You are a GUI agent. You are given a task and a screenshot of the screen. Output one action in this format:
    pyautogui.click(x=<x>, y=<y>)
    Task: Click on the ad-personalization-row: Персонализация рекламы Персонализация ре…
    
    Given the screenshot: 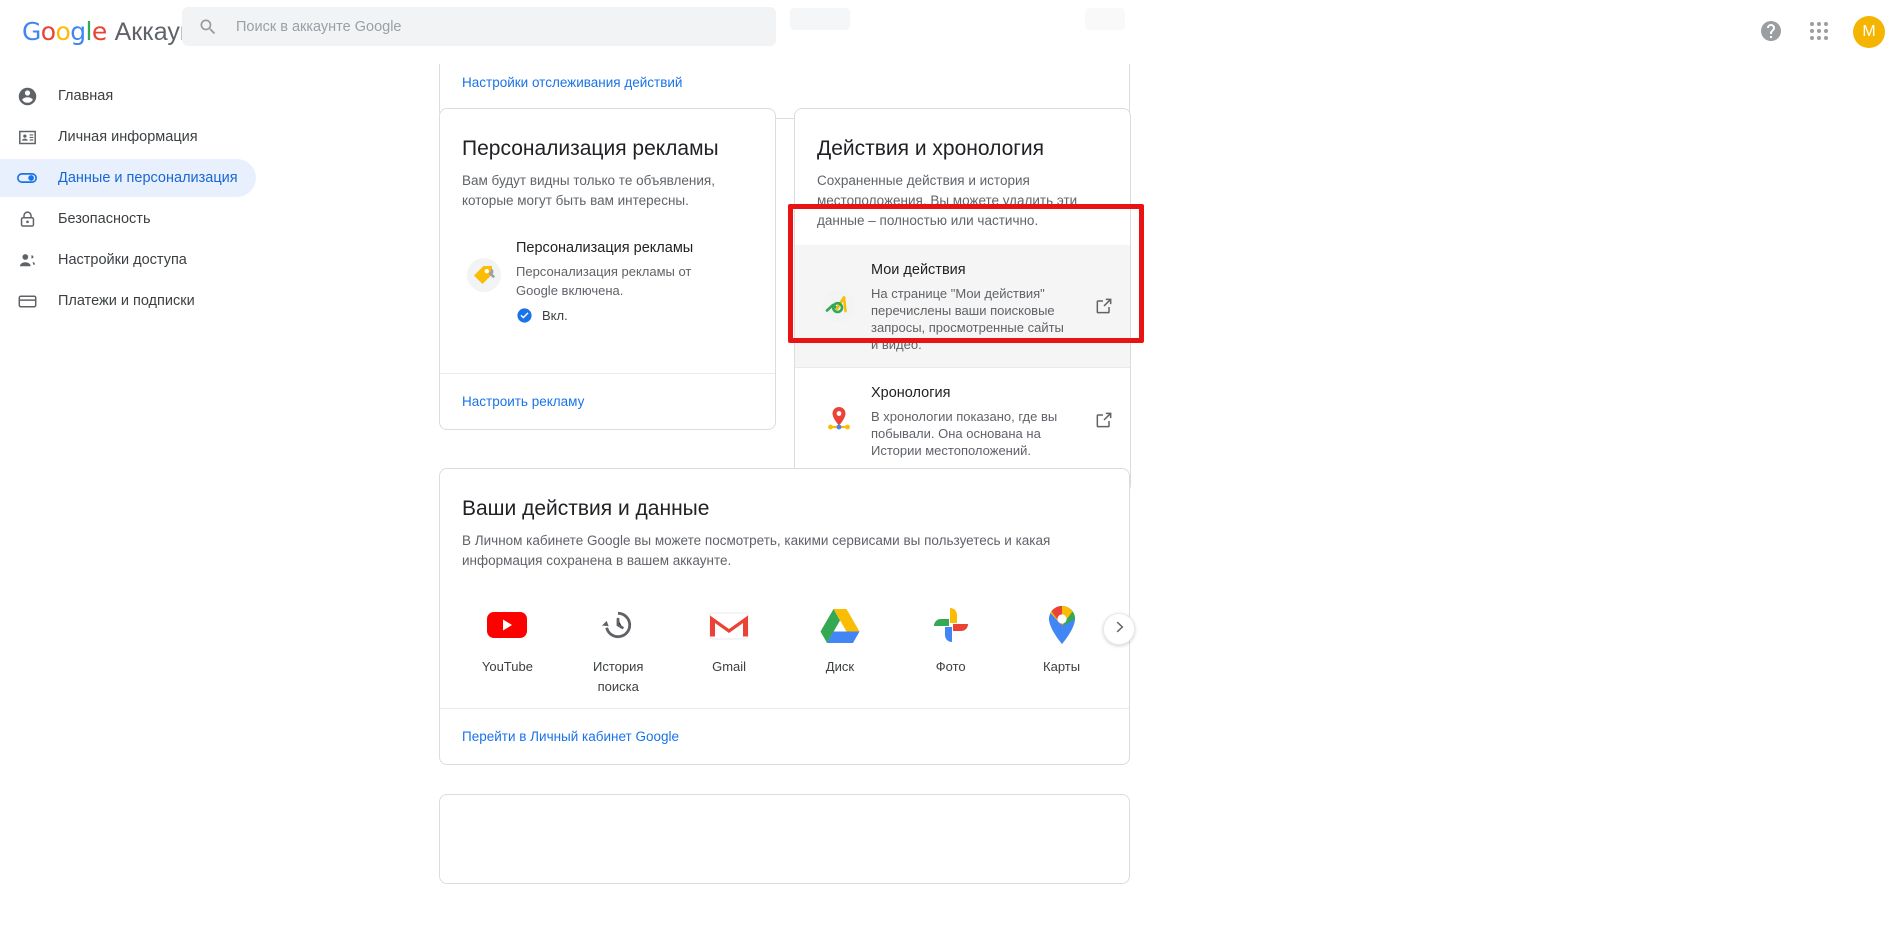 What is the action you would take?
    pyautogui.click(x=614, y=280)
    